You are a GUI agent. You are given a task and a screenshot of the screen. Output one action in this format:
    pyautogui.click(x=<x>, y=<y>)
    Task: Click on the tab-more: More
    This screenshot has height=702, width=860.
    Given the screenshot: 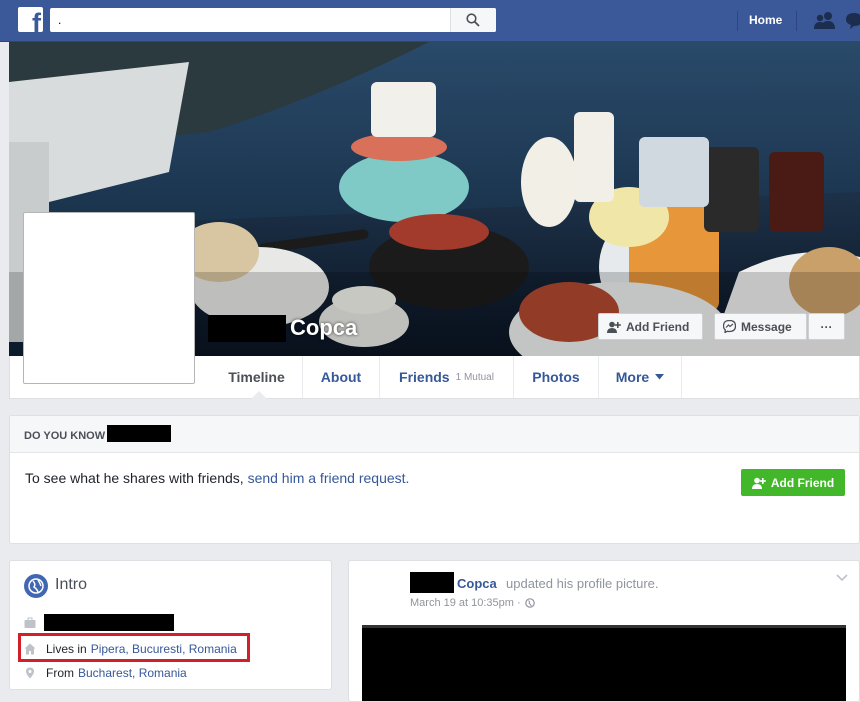 What is the action you would take?
    pyautogui.click(x=640, y=377)
    